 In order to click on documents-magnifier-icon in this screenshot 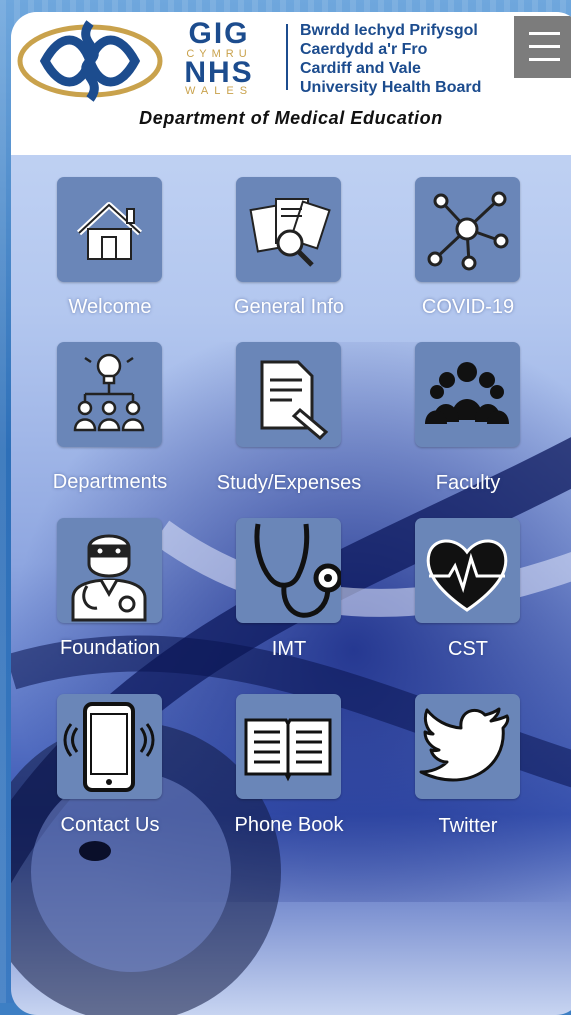, I will do `click(290, 232)`.